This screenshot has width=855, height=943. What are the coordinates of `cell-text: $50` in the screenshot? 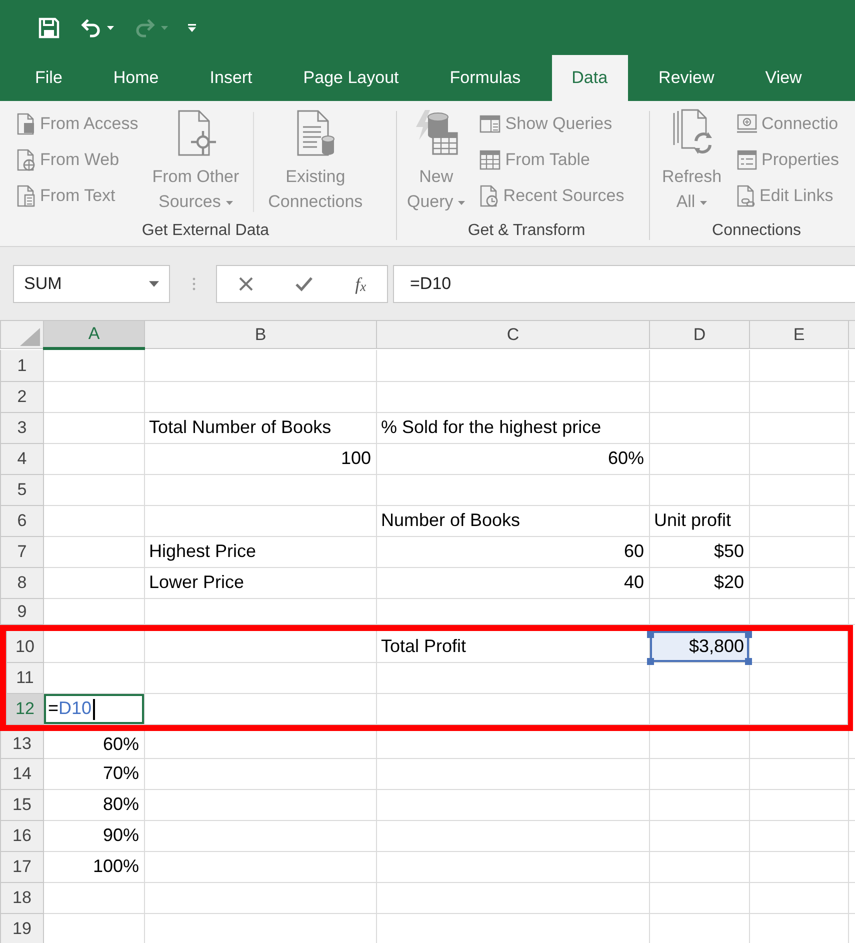 It's located at (729, 551).